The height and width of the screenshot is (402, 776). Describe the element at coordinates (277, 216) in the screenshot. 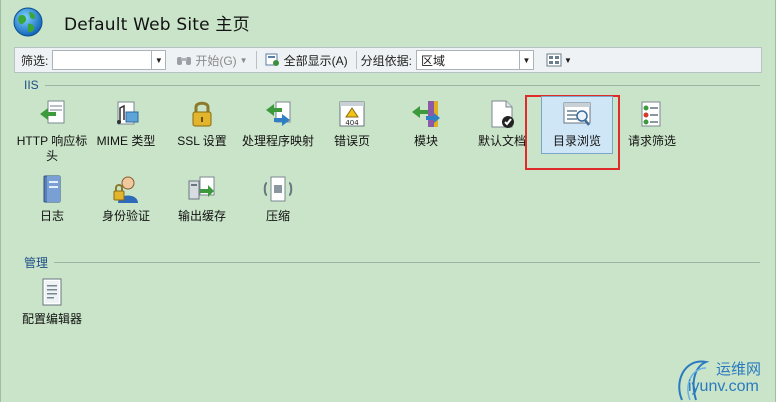

I see `feature-label: 压缩` at that location.